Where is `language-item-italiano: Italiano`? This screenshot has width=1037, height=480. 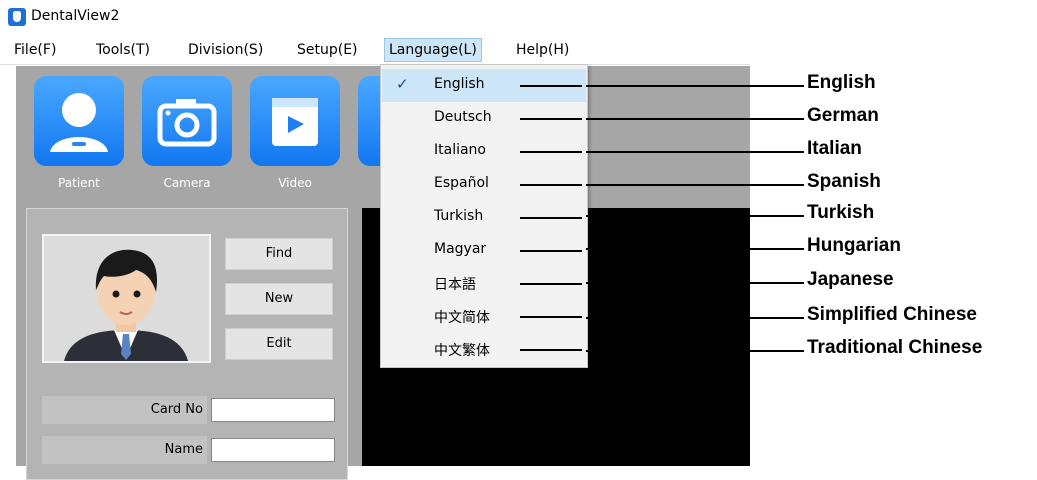
language-item-italiano: Italiano is located at coordinates (484, 151).